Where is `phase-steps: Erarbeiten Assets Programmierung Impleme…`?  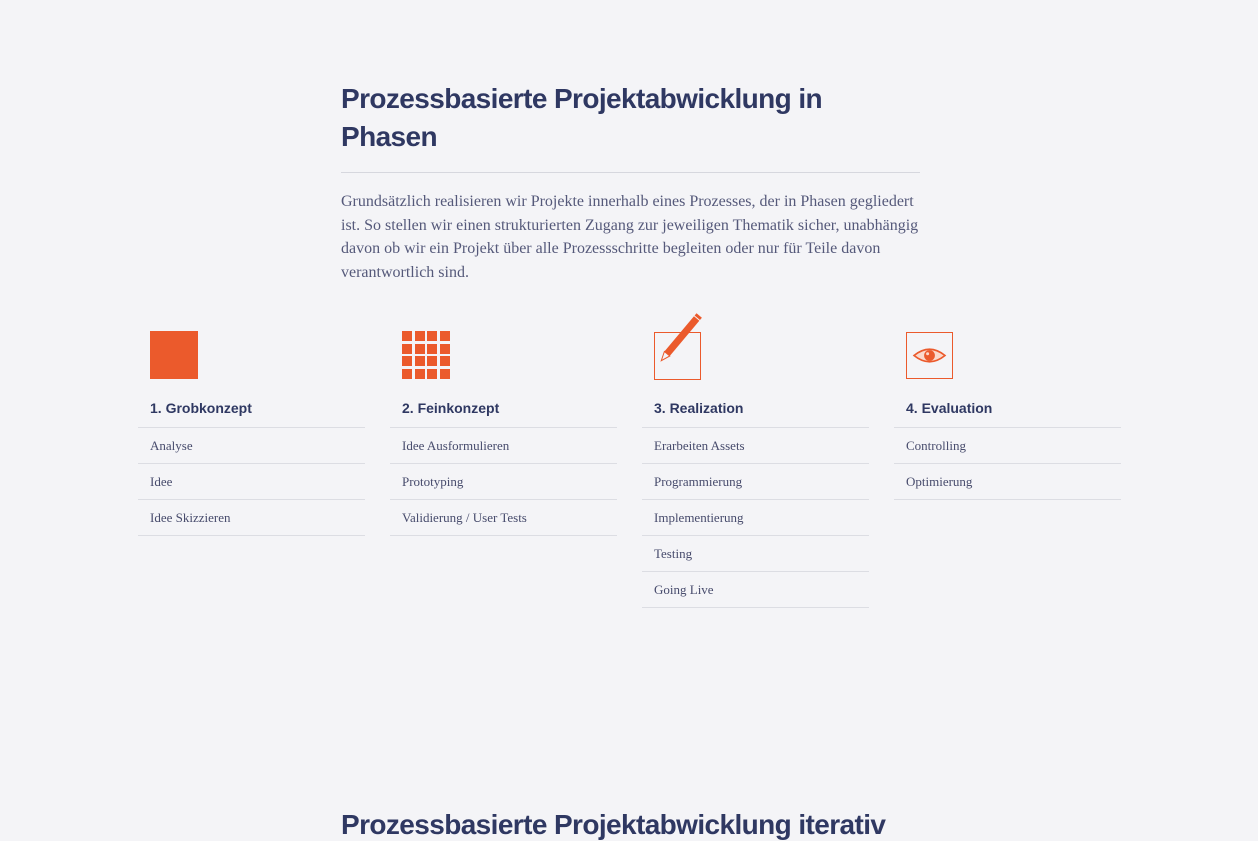
phase-steps: Erarbeiten Assets Programmierung Impleme… is located at coordinates (755, 518).